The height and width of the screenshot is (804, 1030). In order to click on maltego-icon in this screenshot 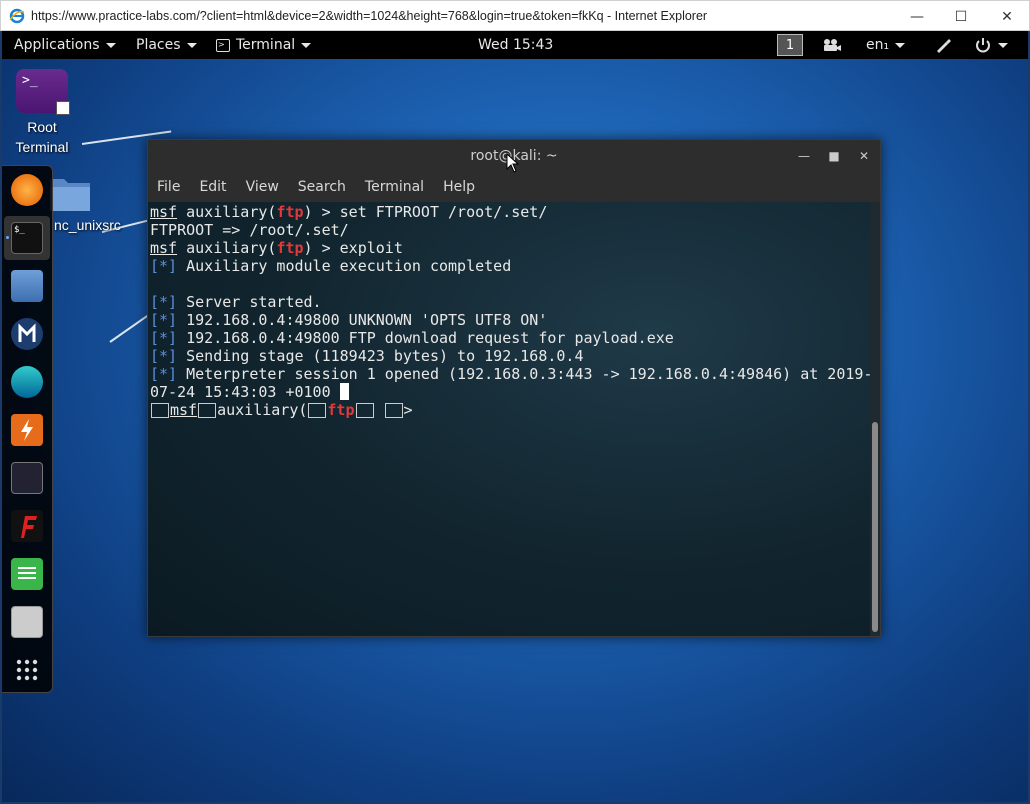, I will do `click(27, 478)`.